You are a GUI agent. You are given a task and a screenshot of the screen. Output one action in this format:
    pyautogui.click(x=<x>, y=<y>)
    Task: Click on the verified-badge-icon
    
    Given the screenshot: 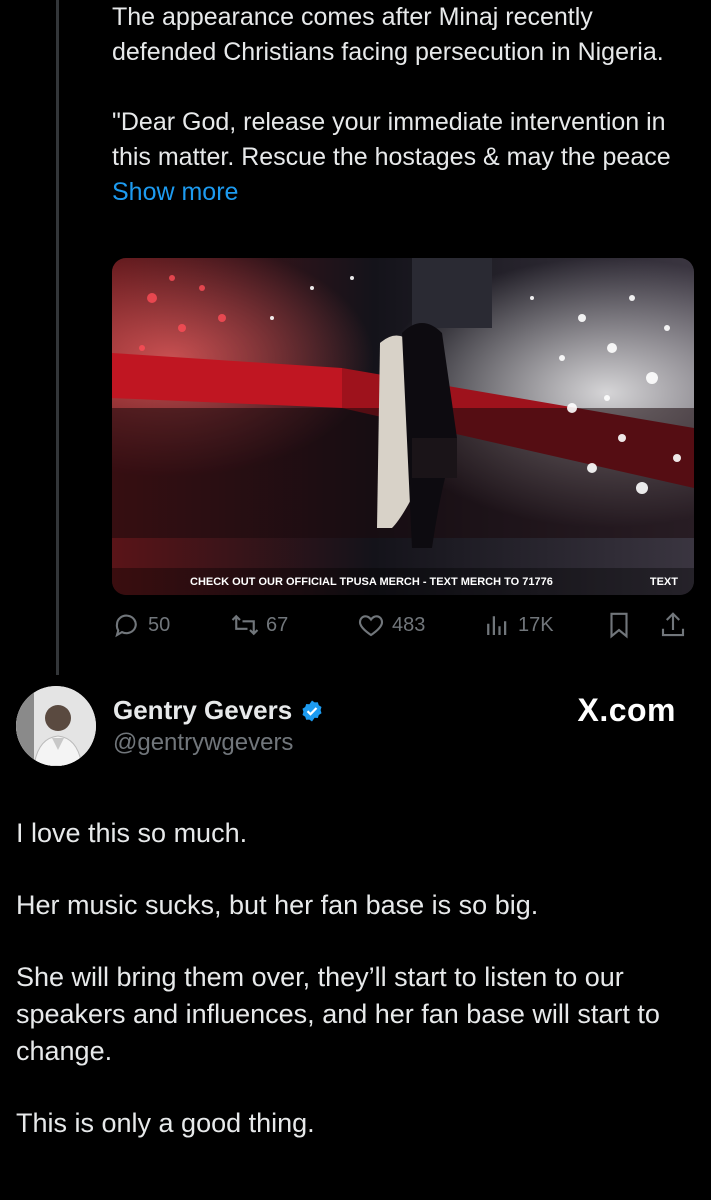 What is the action you would take?
    pyautogui.click(x=312, y=711)
    